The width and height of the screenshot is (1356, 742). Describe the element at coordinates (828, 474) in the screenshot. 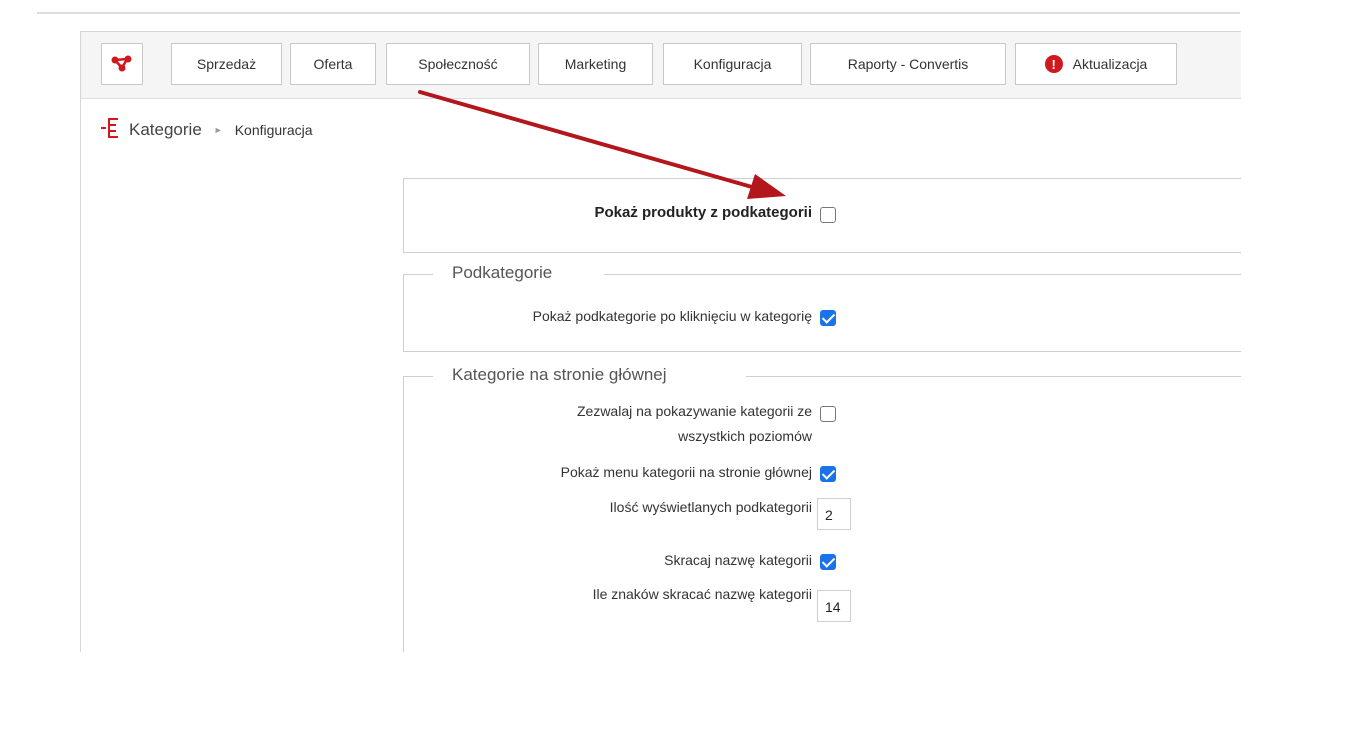

I see `show-menu-checkbox` at that location.